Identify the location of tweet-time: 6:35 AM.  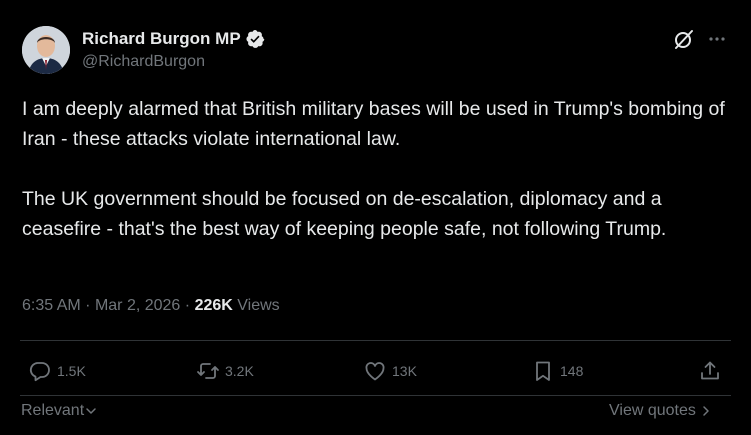
(51, 305).